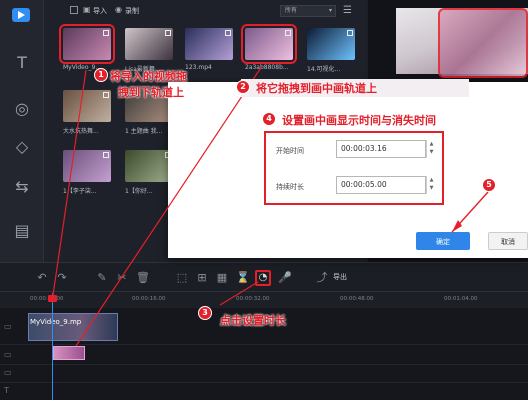 Image resolution: width=528 pixels, height=400 pixels. What do you see at coordinates (102, 278) in the screenshot?
I see `edit-icon: ✎` at bounding box center [102, 278].